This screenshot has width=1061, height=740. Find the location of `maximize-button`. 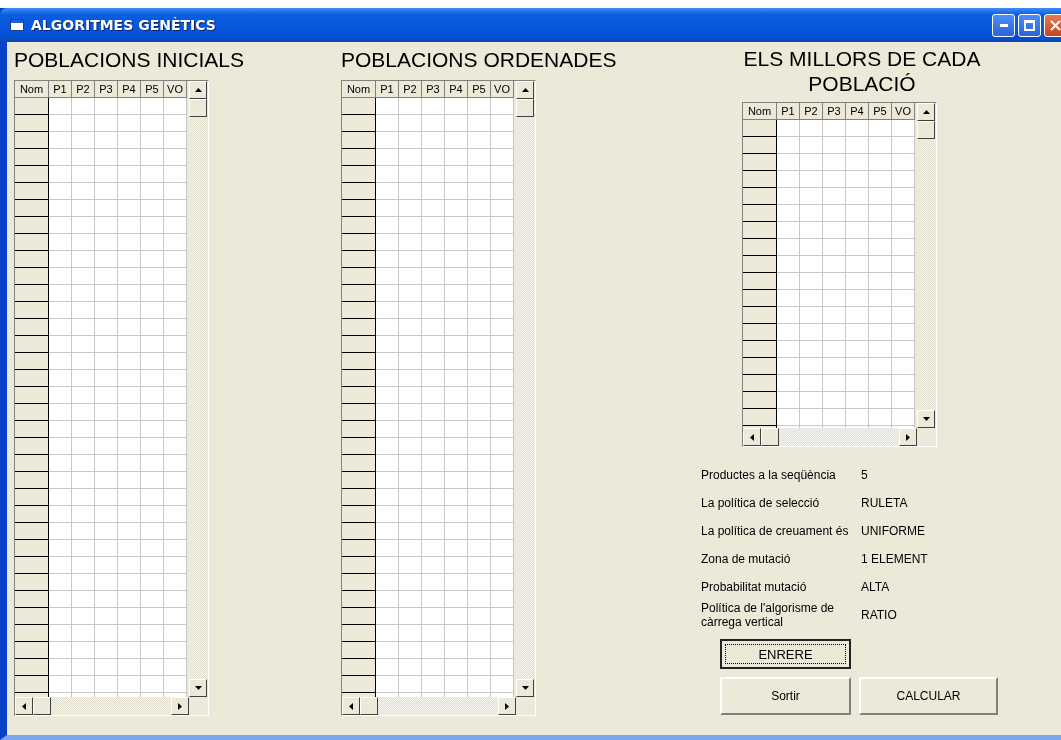

maximize-button is located at coordinates (1029, 25).